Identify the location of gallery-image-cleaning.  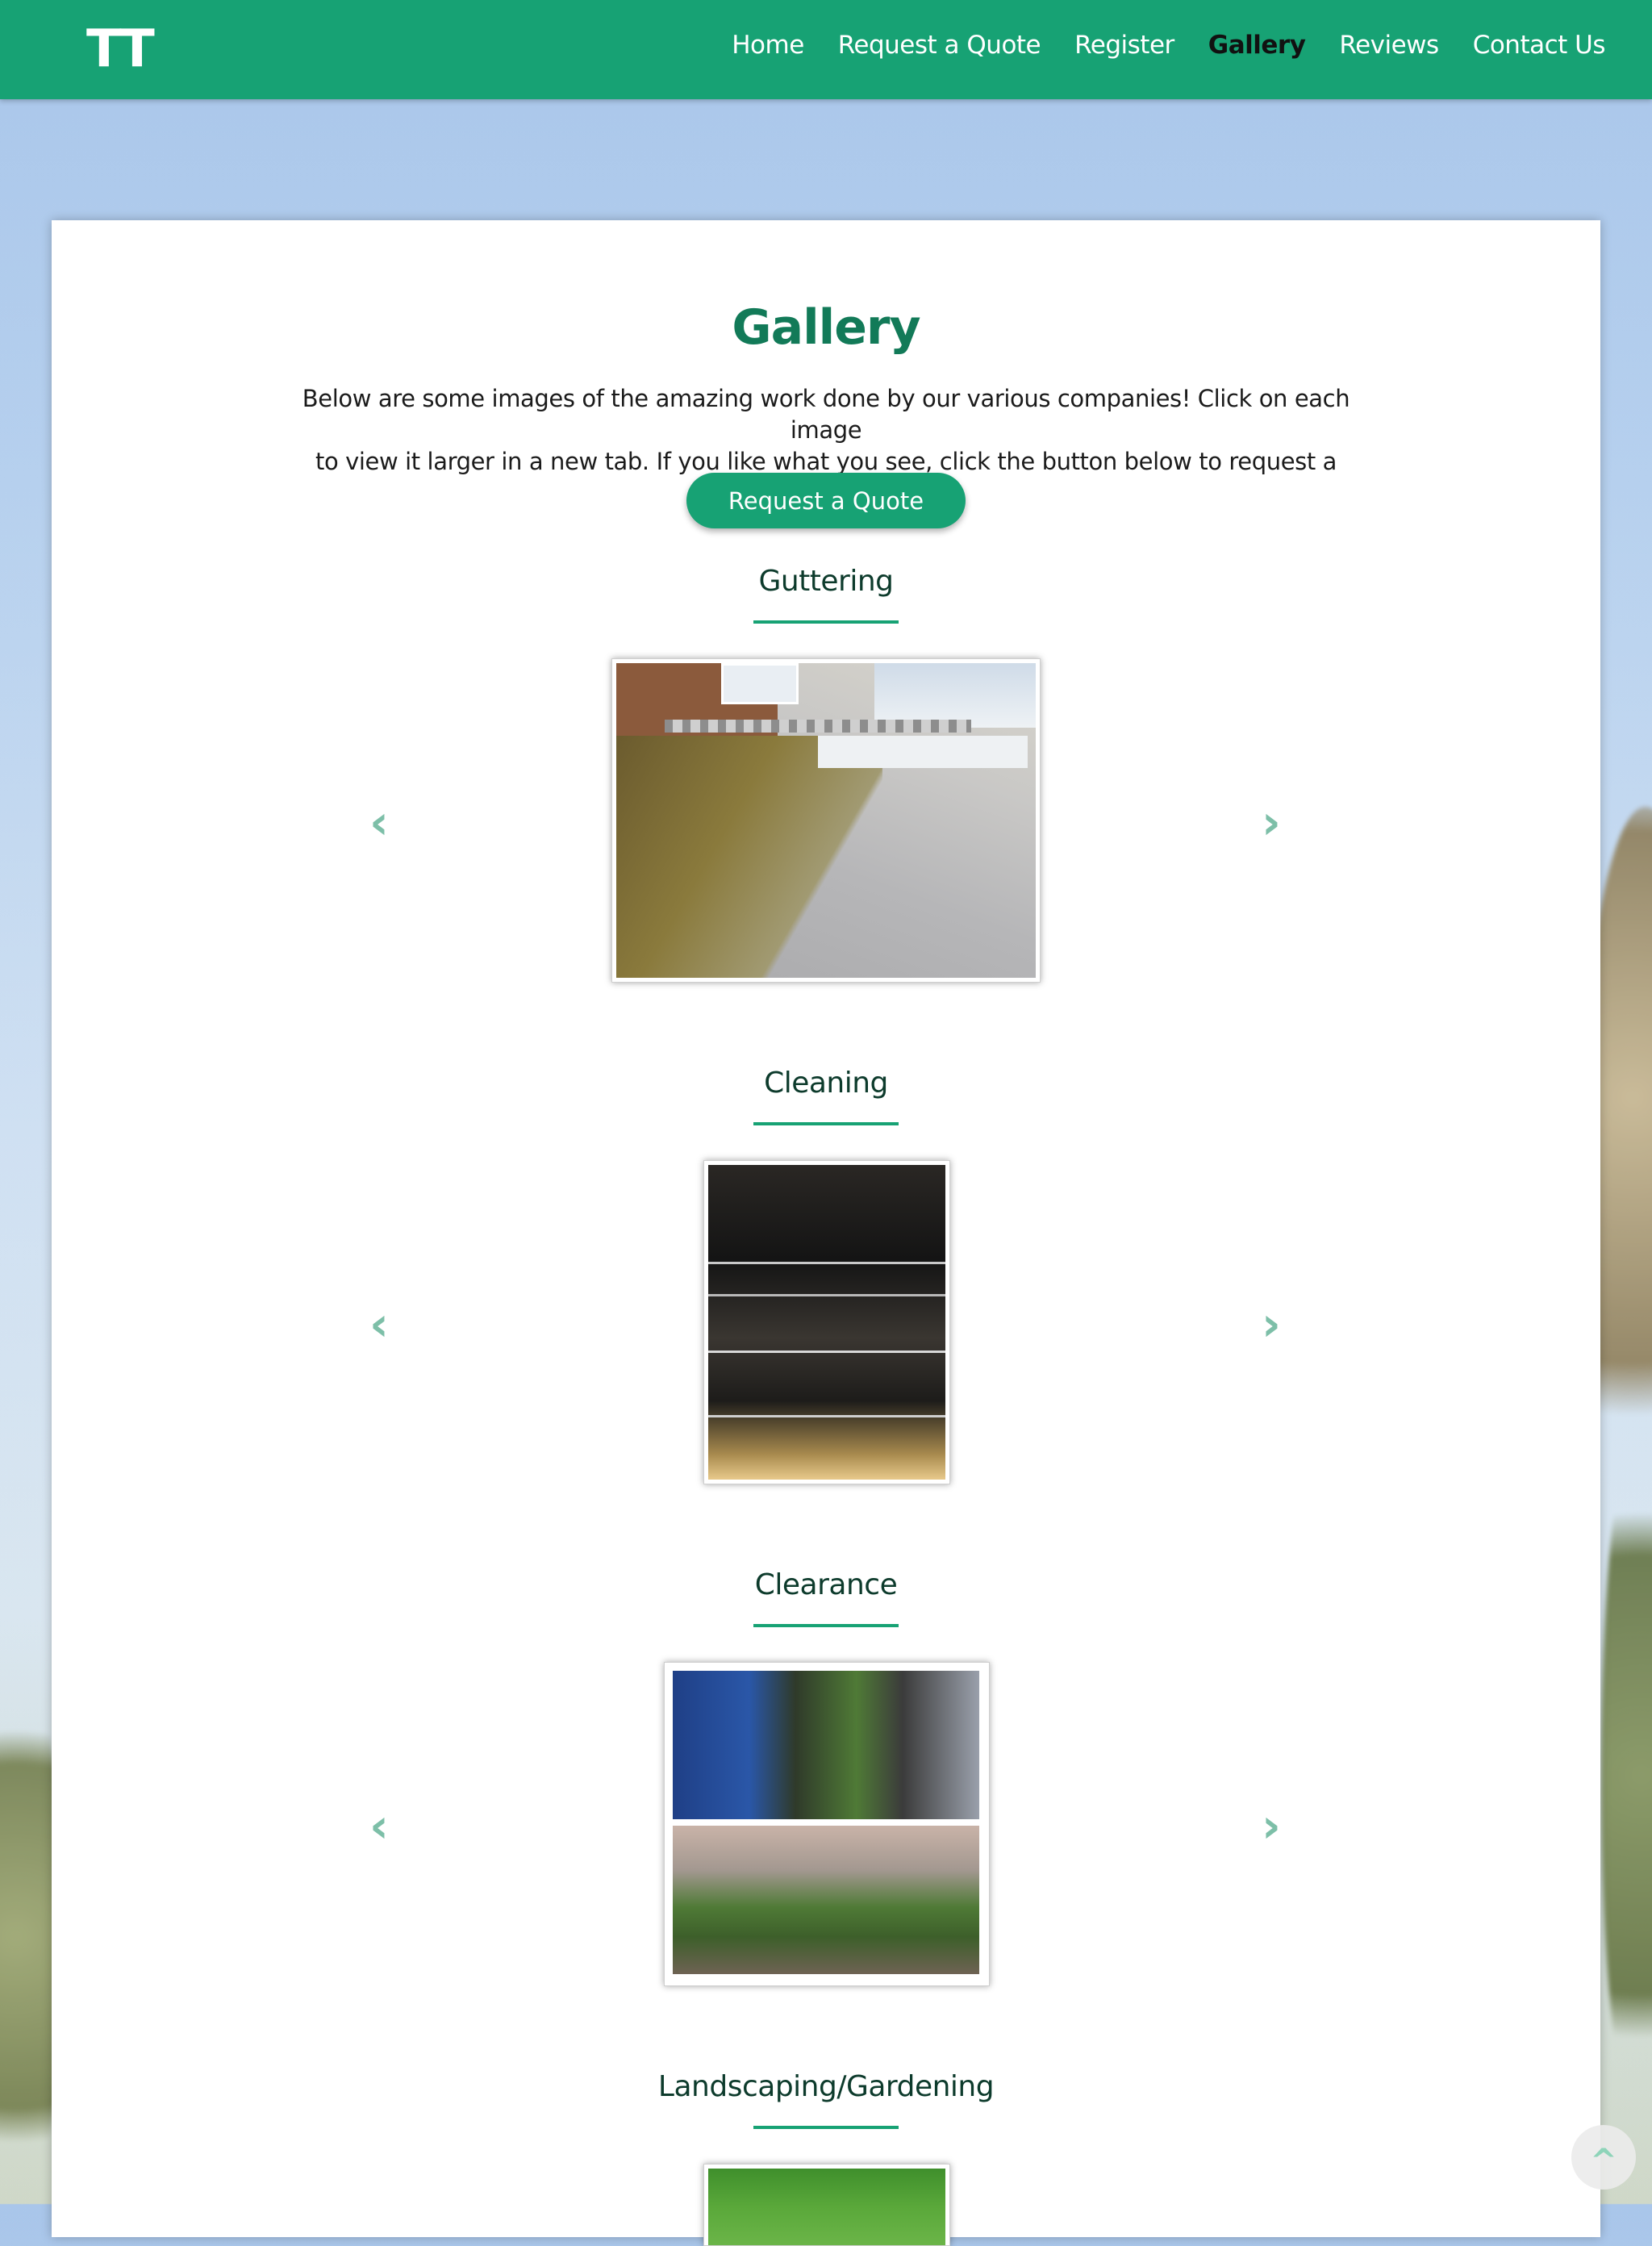
(826, 1322).